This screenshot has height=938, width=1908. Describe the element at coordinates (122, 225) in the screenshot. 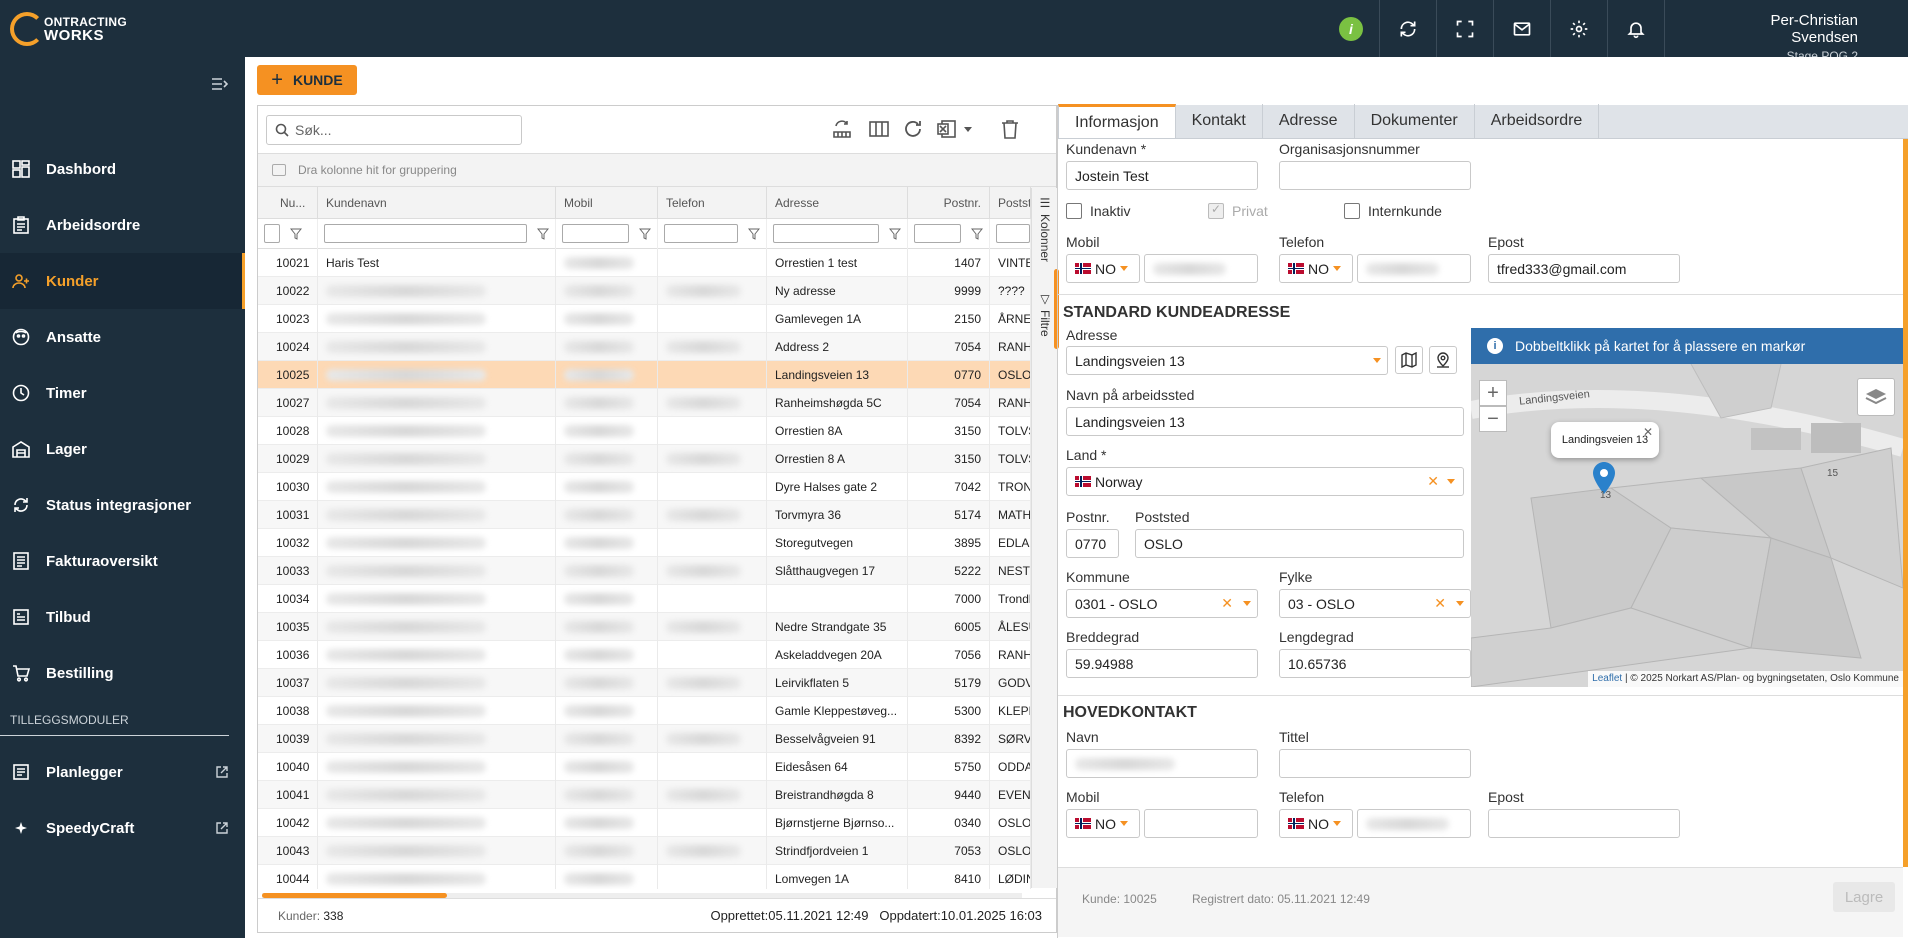

I see `sidebar-item-arbeidsordre: Arbeidsordre` at that location.